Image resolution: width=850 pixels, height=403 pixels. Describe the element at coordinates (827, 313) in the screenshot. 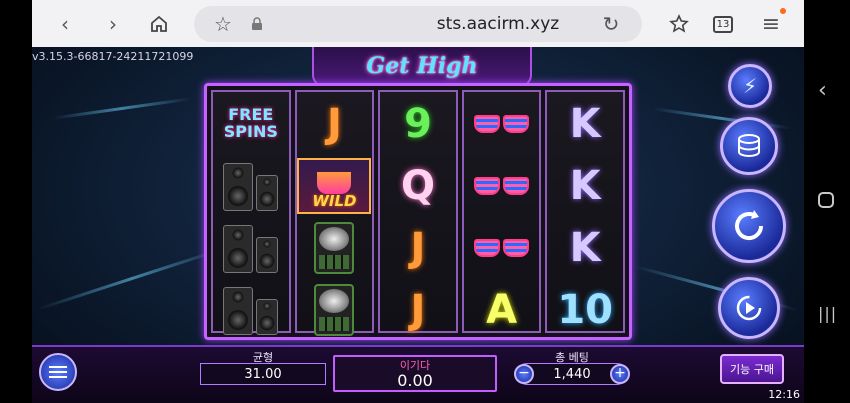

I see `recents-icon: |||` at that location.